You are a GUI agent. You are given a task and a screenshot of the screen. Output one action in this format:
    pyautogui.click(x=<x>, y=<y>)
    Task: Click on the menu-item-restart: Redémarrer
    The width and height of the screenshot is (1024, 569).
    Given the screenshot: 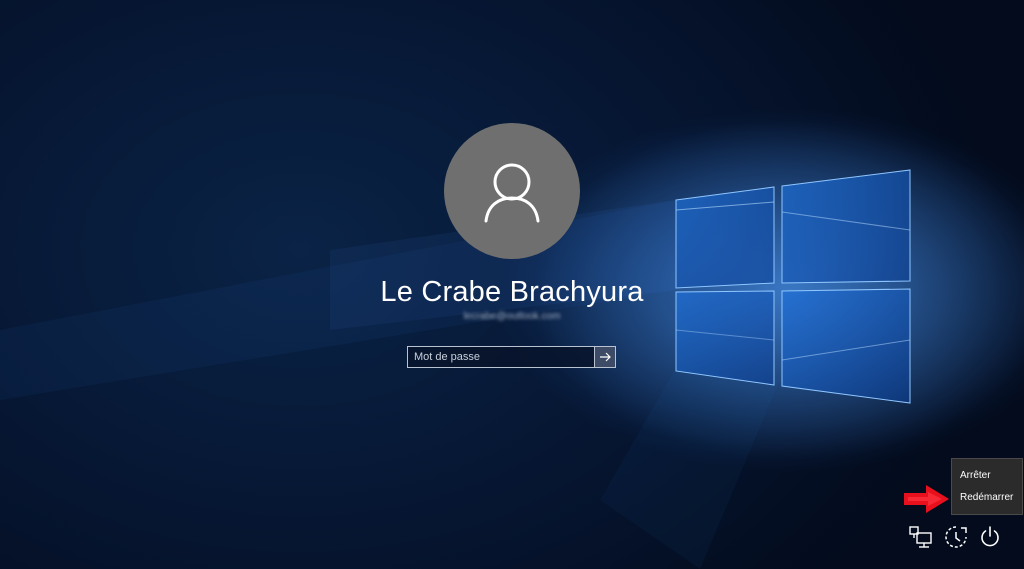 What is the action you would take?
    pyautogui.click(x=987, y=498)
    